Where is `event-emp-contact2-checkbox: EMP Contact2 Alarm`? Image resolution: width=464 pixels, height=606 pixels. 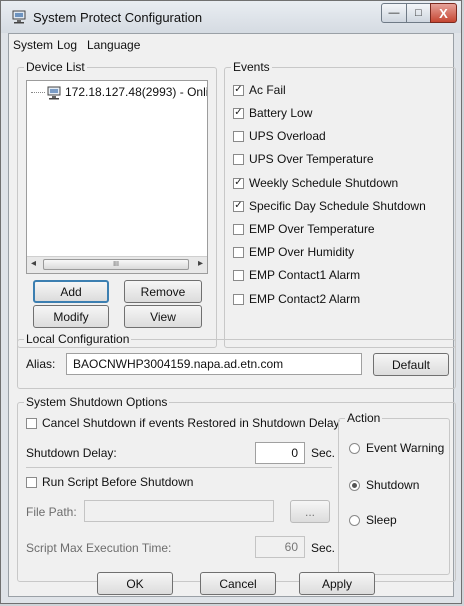
event-emp-contact2-checkbox: EMP Contact2 Alarm is located at coordinates (296, 299).